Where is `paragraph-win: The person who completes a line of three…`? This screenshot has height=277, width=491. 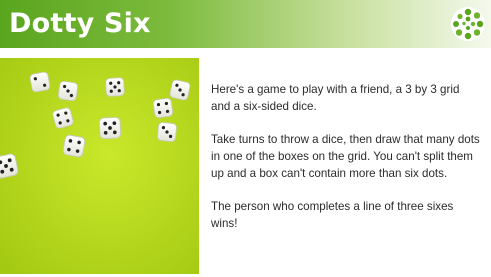 paragraph-win: The person who completes a line of three… is located at coordinates (332, 215).